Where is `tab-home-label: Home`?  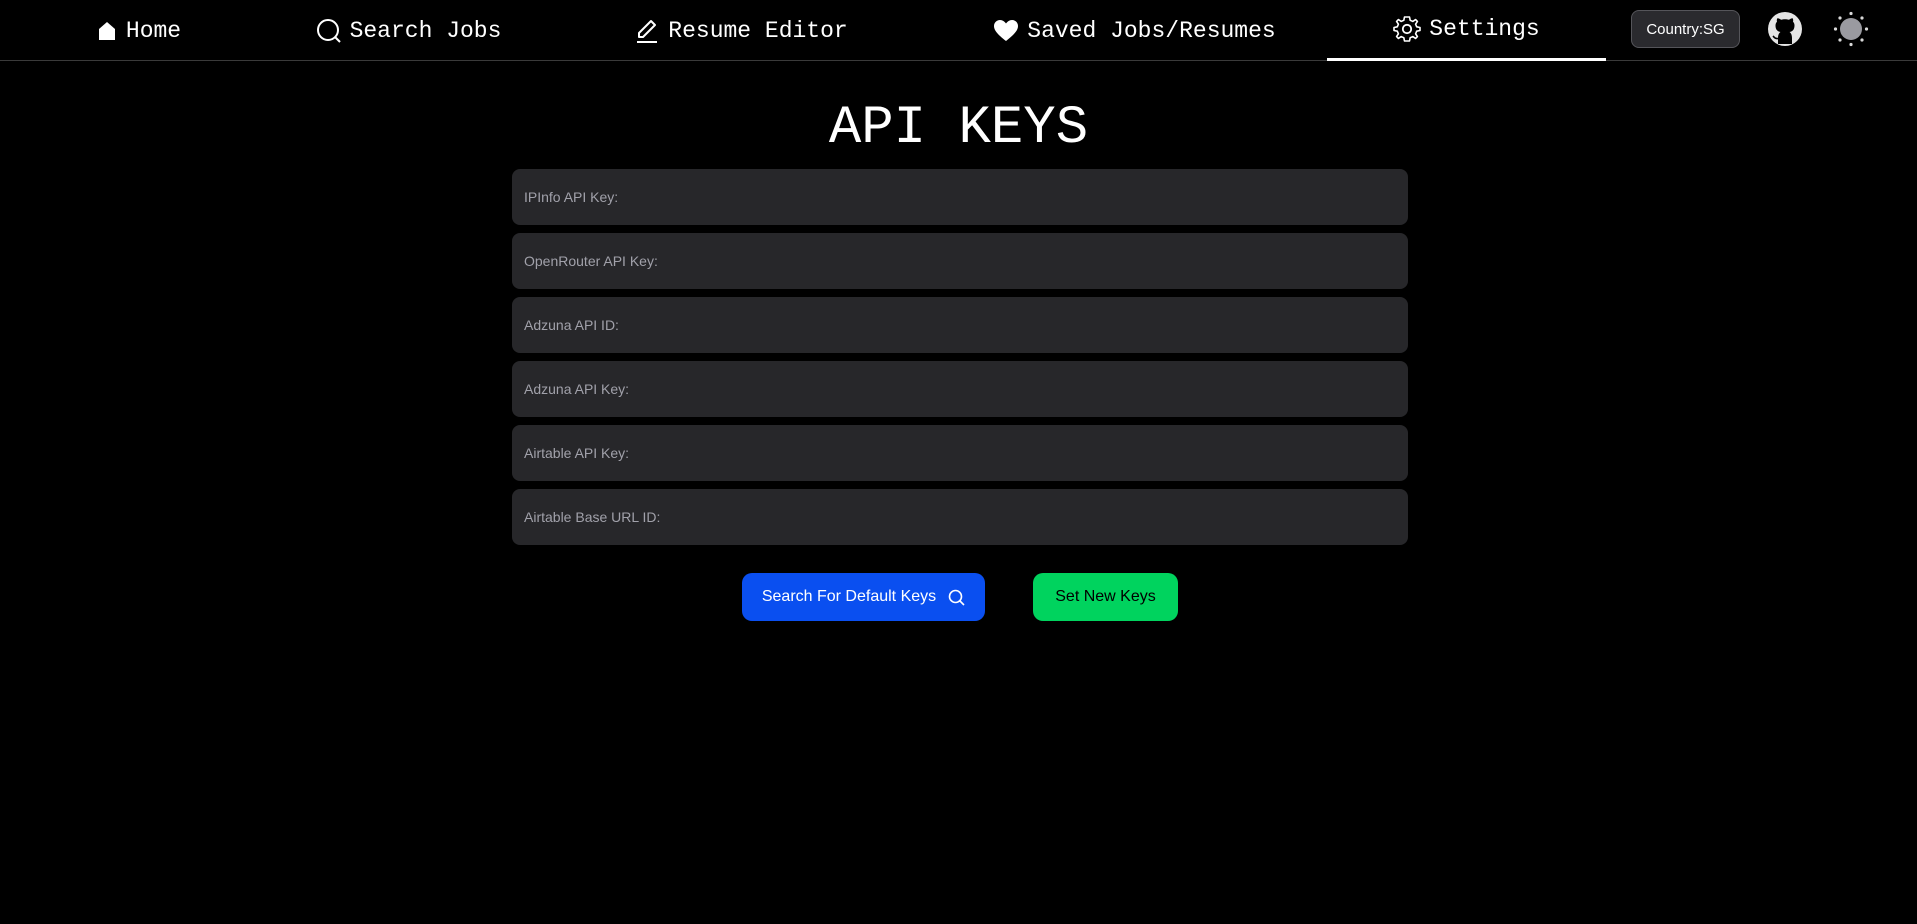
tab-home-label: Home is located at coordinates (153, 30).